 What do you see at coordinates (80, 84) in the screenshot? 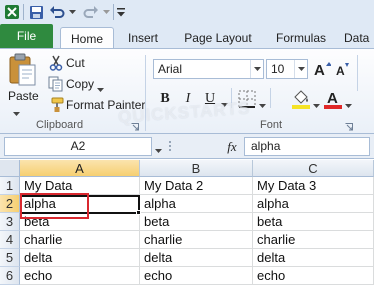
I see `copy-button: Copy` at bounding box center [80, 84].